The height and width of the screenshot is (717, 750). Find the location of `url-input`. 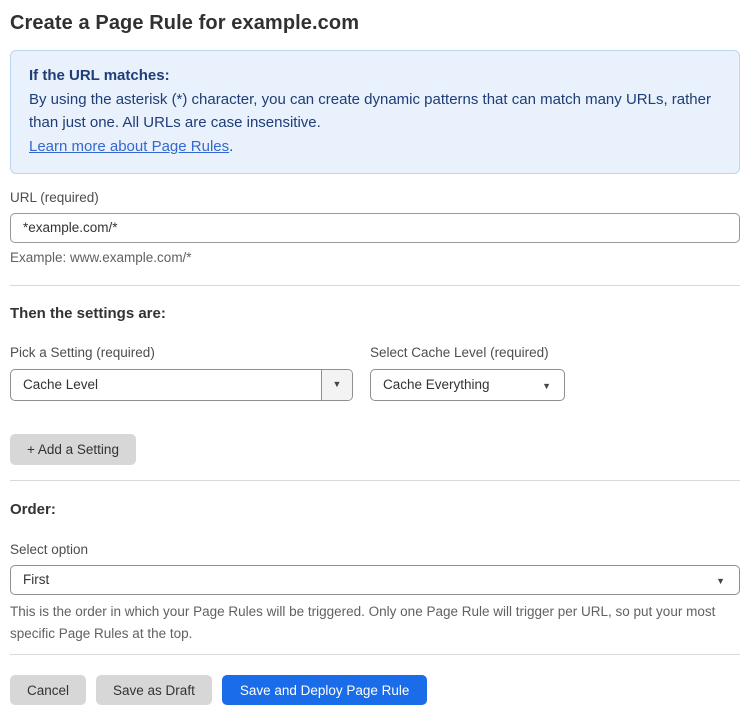

url-input is located at coordinates (375, 227).